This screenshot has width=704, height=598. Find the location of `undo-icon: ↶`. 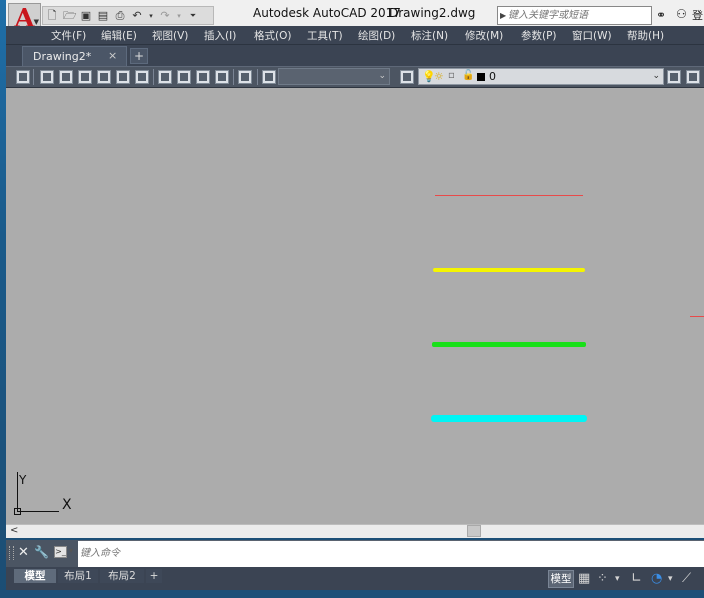

undo-icon: ↶ is located at coordinates (137, 15).